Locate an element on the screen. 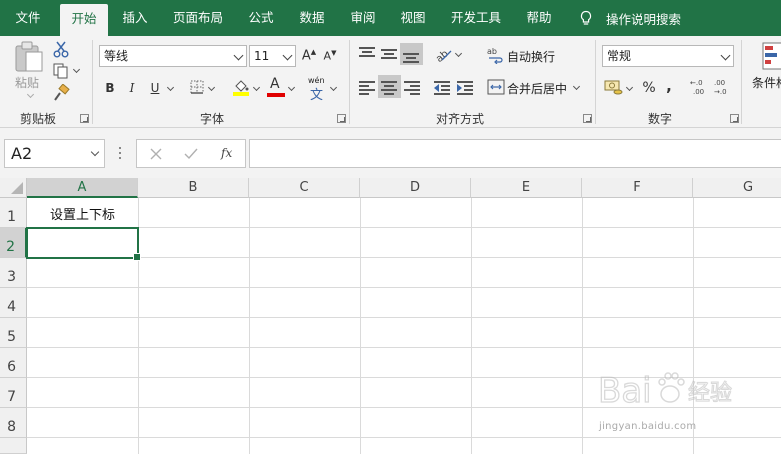 The image size is (781, 454). font-launcher-icon is located at coordinates (341, 118).